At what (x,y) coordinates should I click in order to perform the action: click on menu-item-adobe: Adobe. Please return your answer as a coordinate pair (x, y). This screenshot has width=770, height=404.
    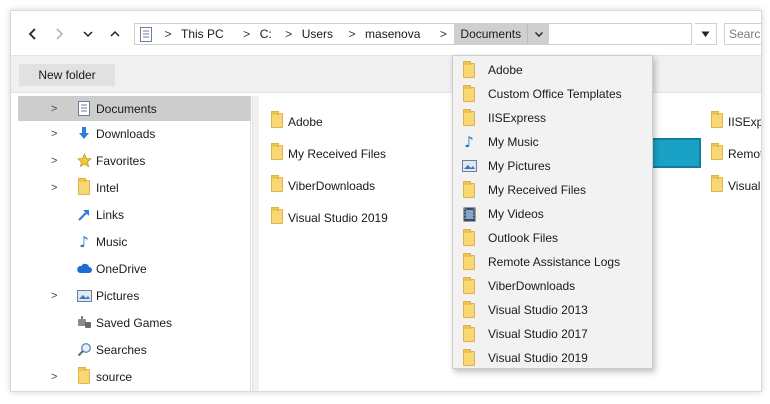
    Looking at the image, I should click on (552, 70).